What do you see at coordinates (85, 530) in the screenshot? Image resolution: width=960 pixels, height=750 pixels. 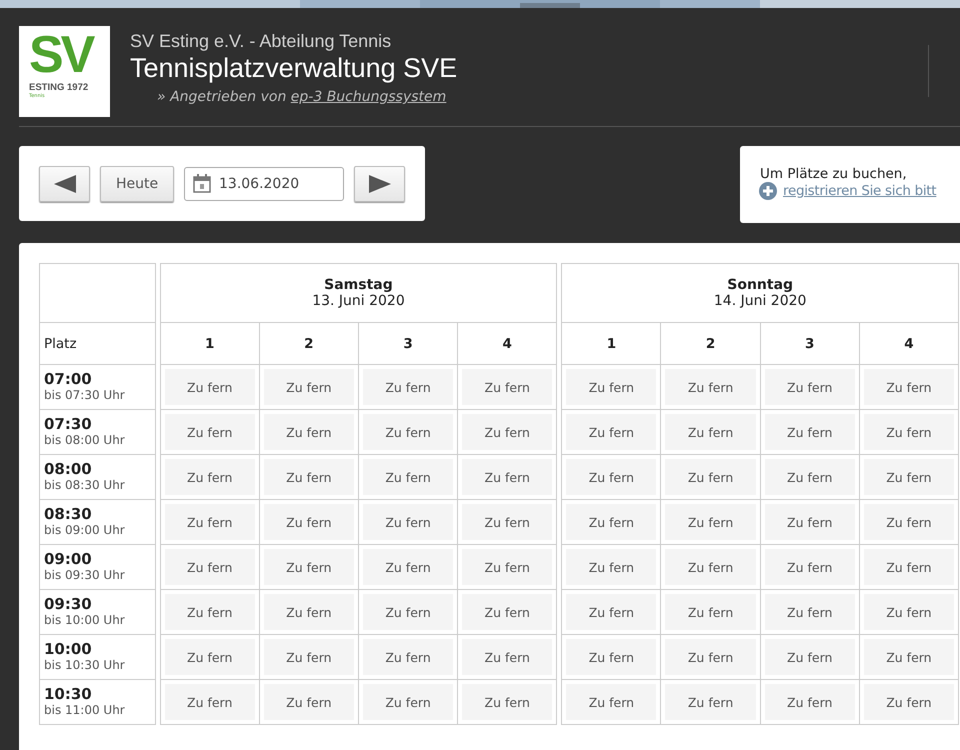 I see `time-range: bis 09:00 Uhr` at bounding box center [85, 530].